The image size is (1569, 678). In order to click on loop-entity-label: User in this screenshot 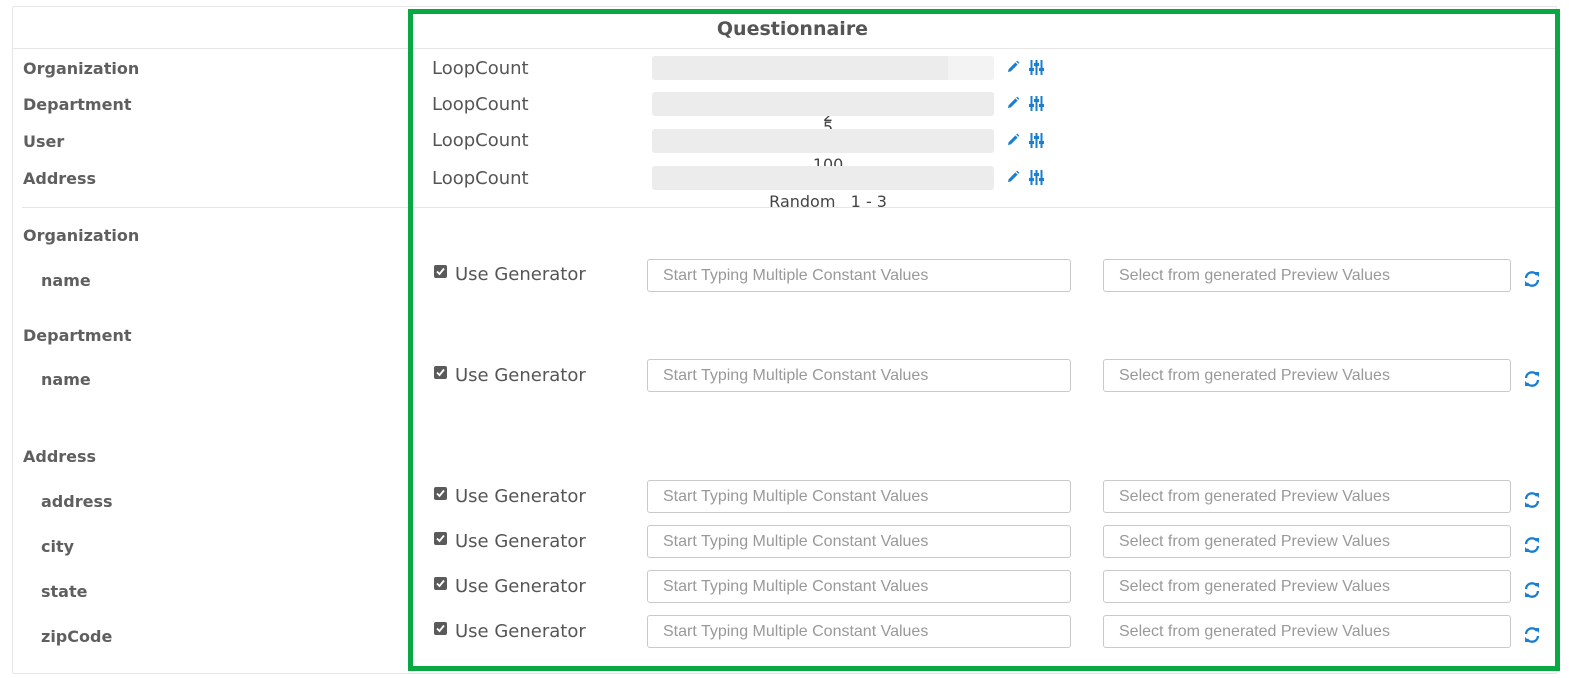, I will do `click(44, 141)`.